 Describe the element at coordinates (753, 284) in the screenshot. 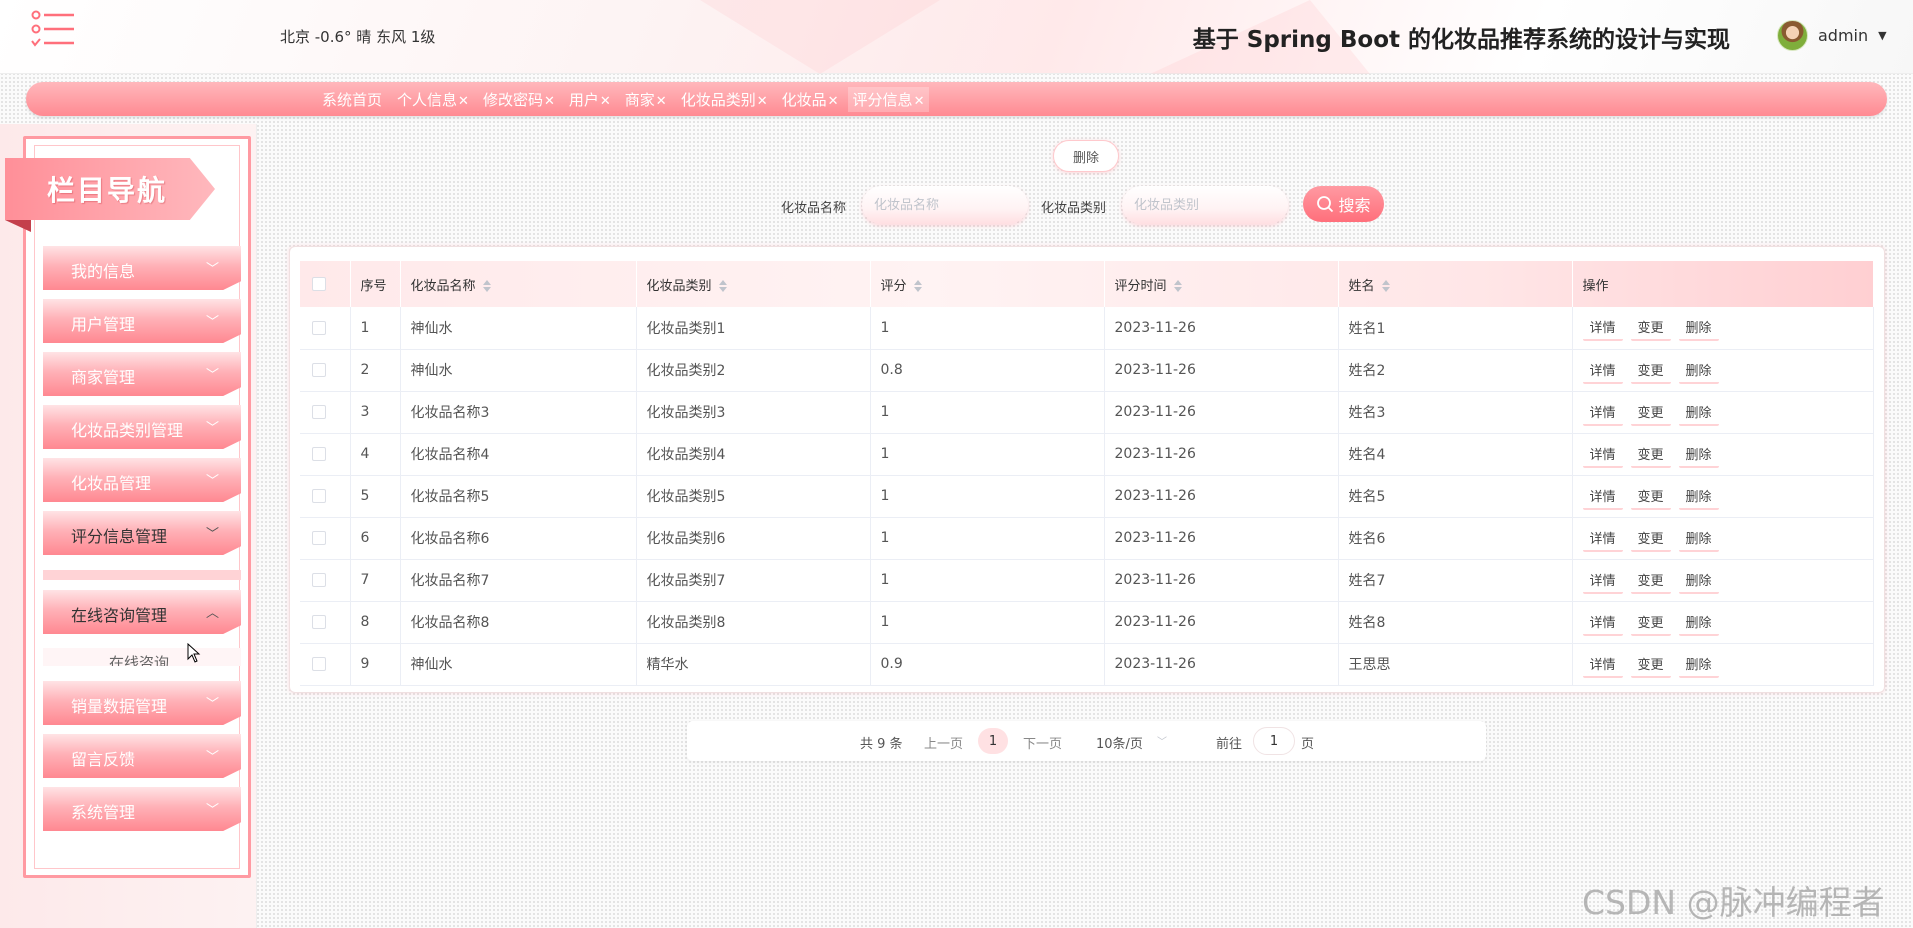

I see `header-cosmetic-category: 化妆品类别` at that location.